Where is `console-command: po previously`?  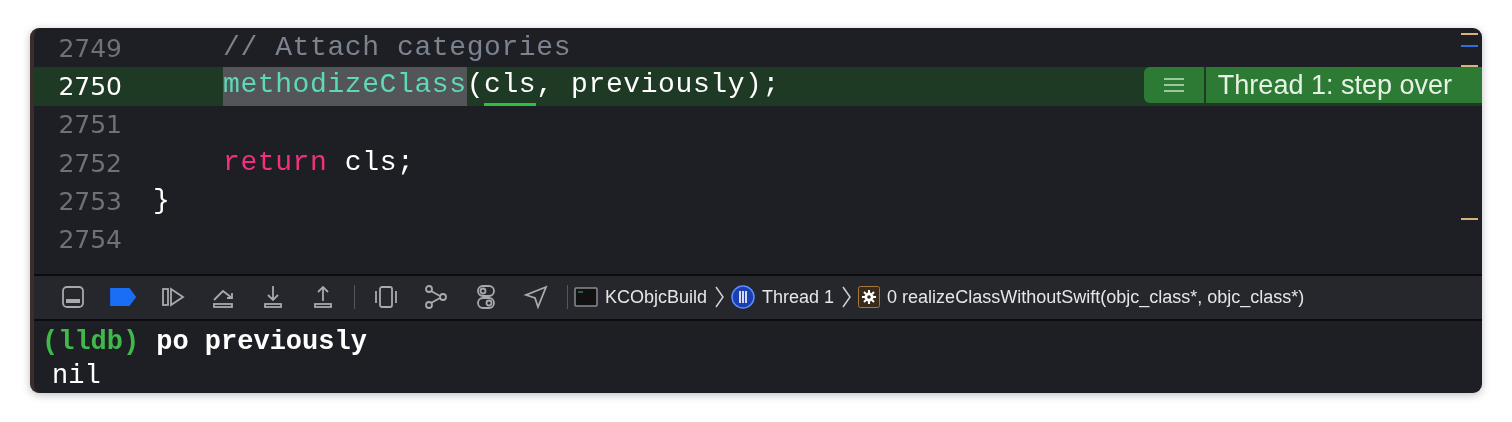 console-command: po previously is located at coordinates (261, 342).